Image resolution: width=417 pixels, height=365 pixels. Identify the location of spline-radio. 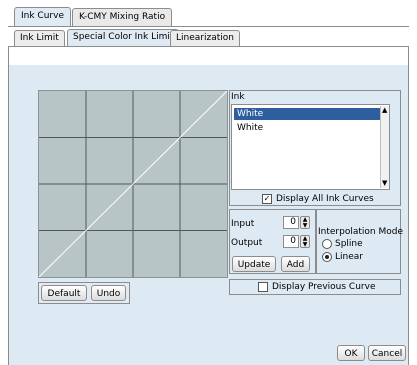
(327, 244).